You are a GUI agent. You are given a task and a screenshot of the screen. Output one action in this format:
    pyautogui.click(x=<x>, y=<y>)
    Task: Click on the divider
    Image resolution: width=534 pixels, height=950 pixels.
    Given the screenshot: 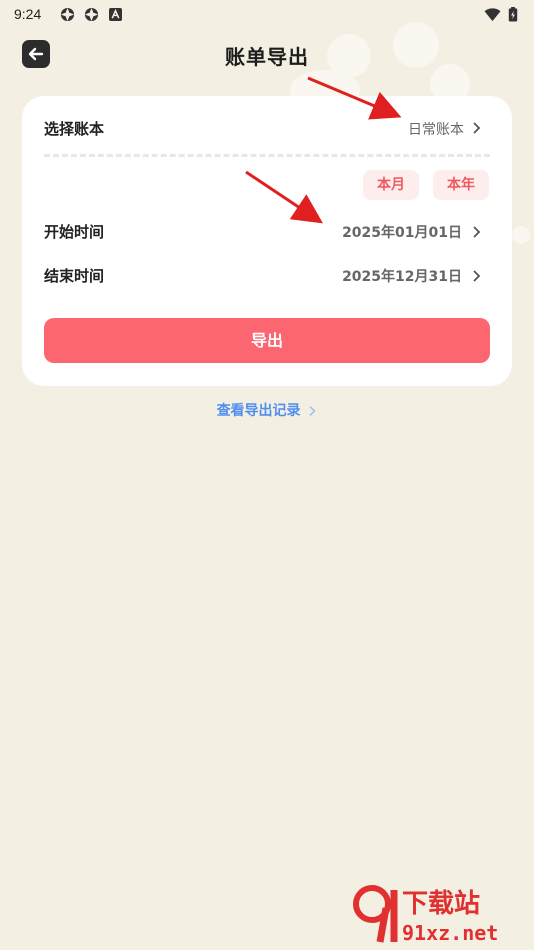 What is the action you would take?
    pyautogui.click(x=267, y=155)
    